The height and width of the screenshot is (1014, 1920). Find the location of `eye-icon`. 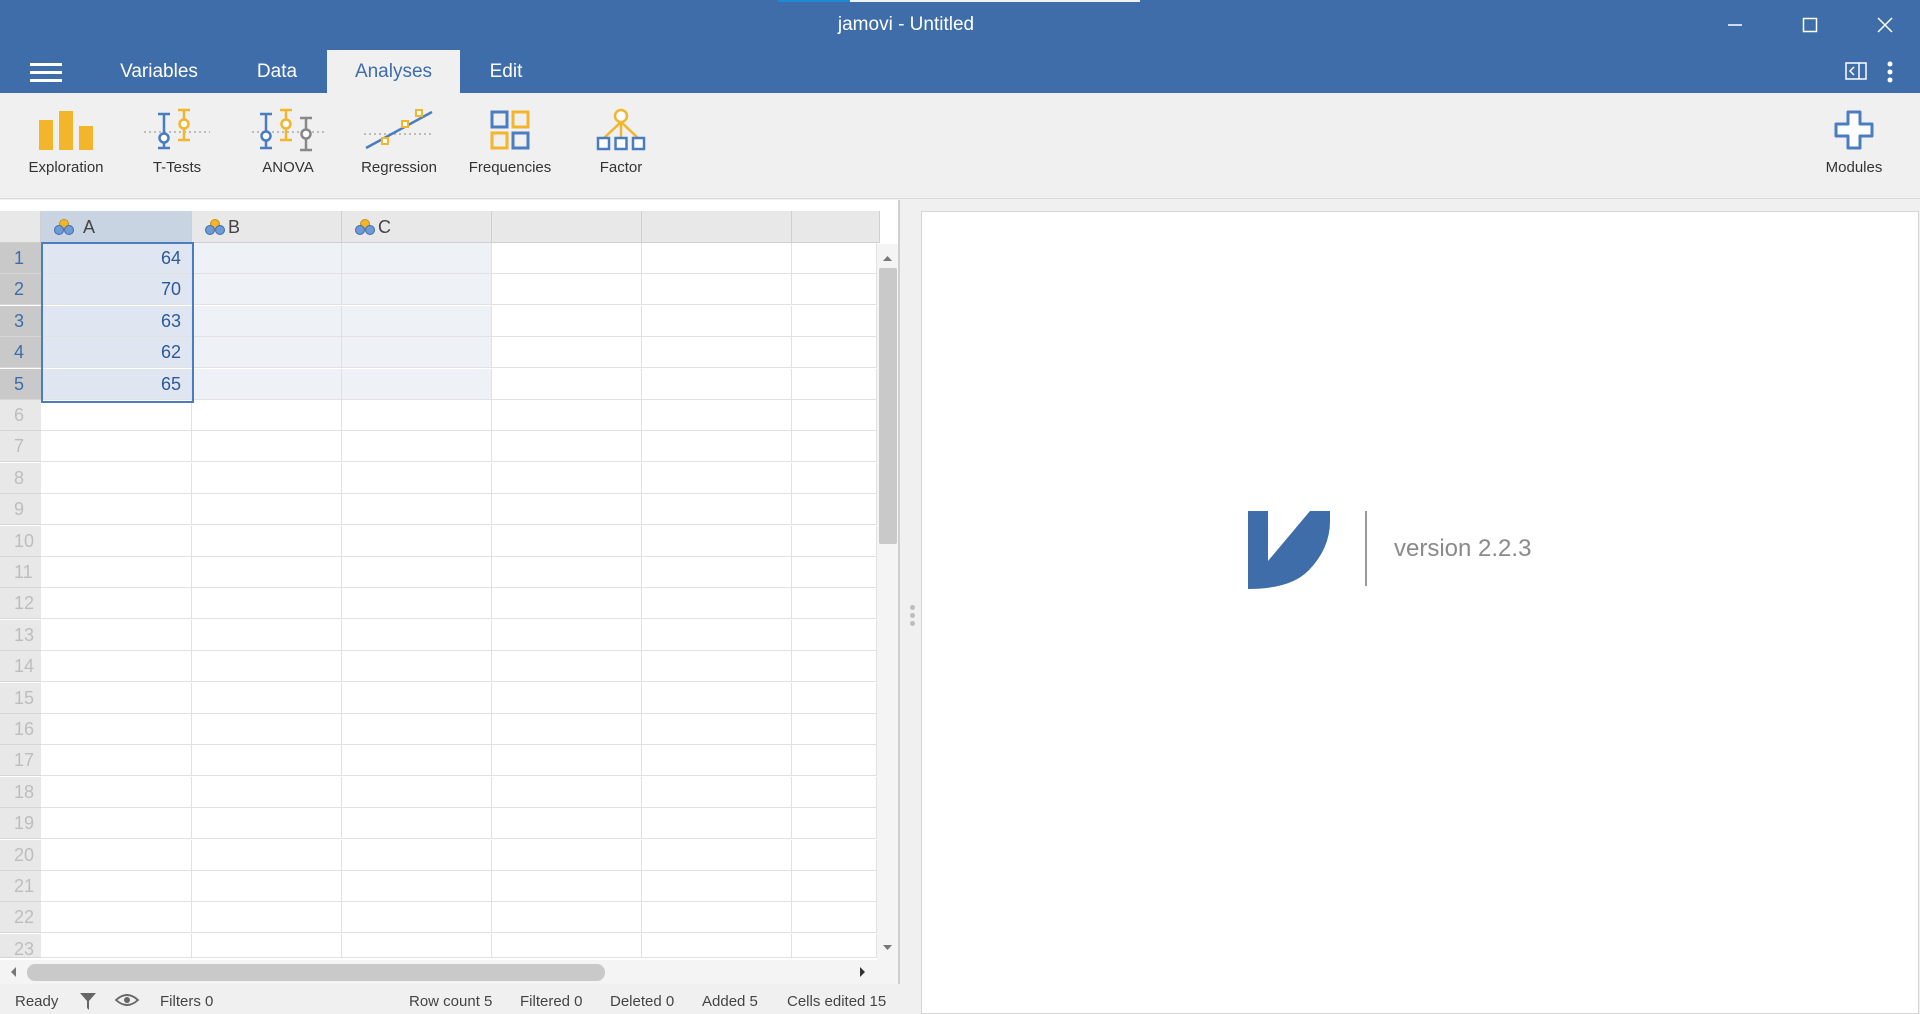

eye-icon is located at coordinates (127, 1000).